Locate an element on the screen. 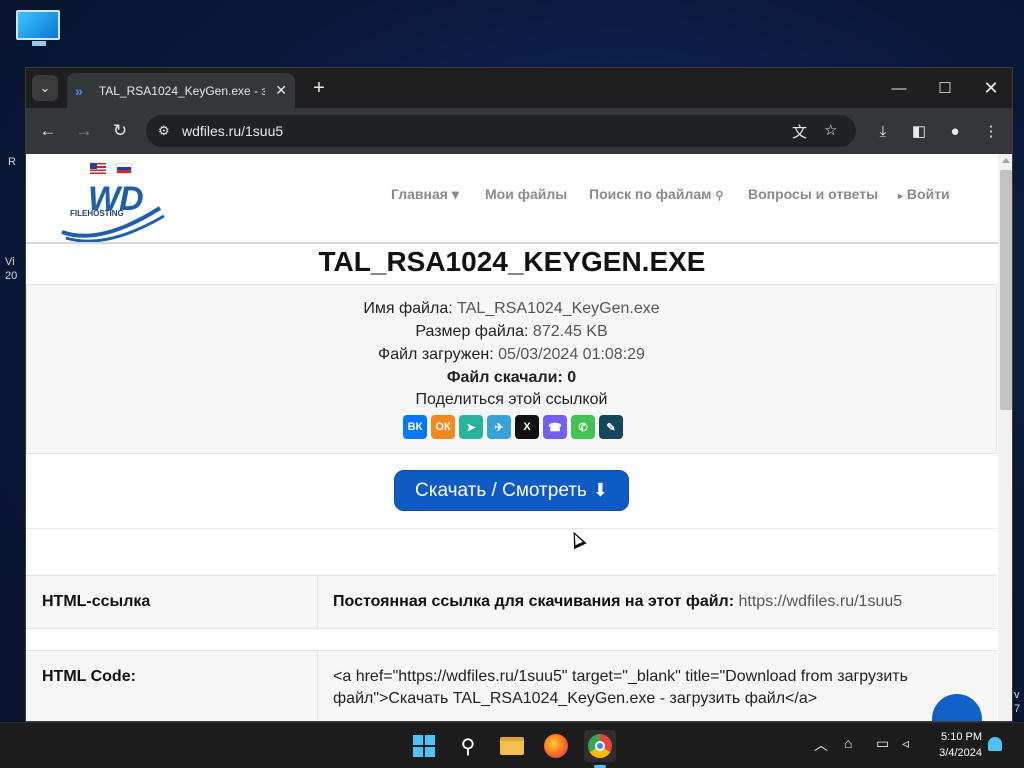 This screenshot has width=1024, height=768. file-title: TAL_RSA1024_KEYGEN.EXE is located at coordinates (512, 261).